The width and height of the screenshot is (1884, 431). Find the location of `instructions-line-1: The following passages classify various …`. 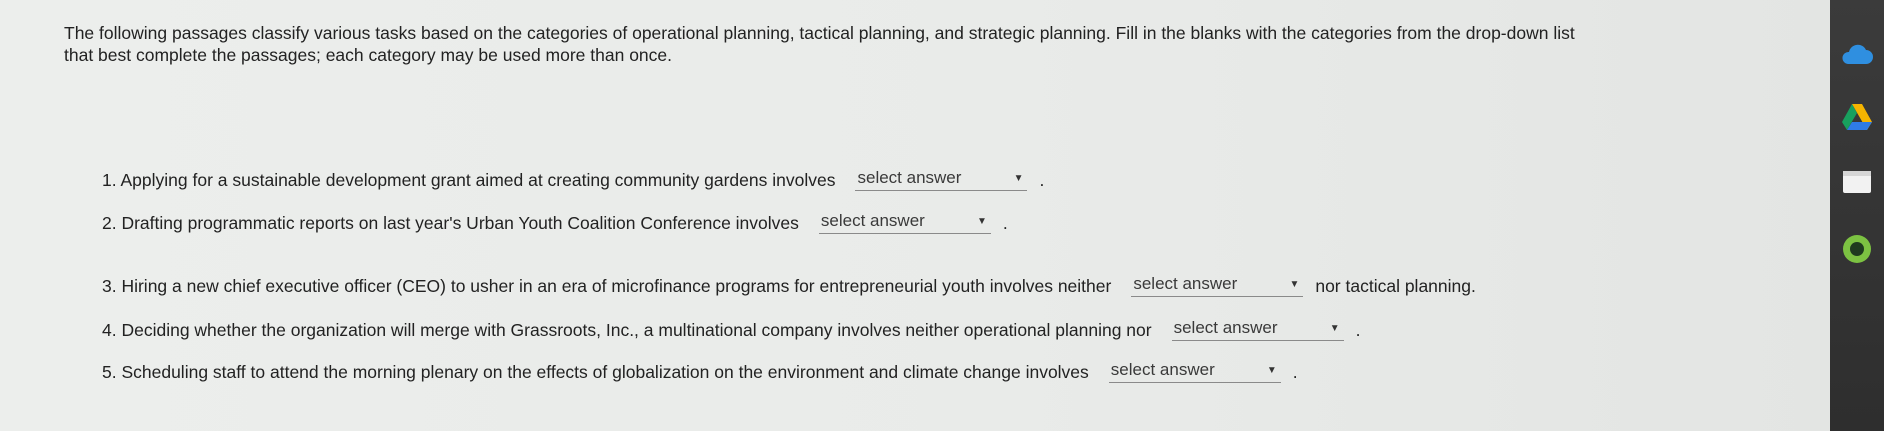

instructions-line-1: The following passages classify various … is located at coordinates (819, 33).